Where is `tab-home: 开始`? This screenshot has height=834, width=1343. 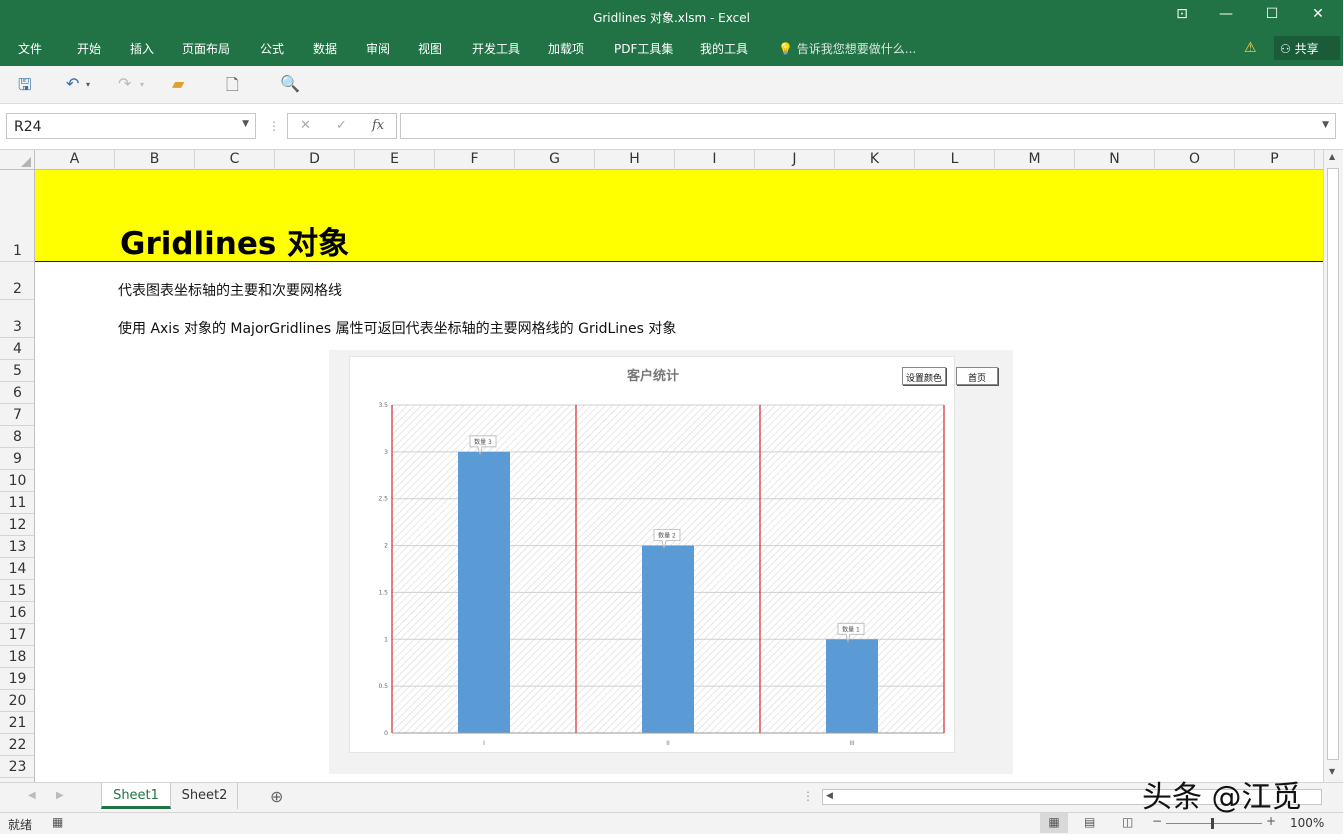 tab-home: 开始 is located at coordinates (89, 48).